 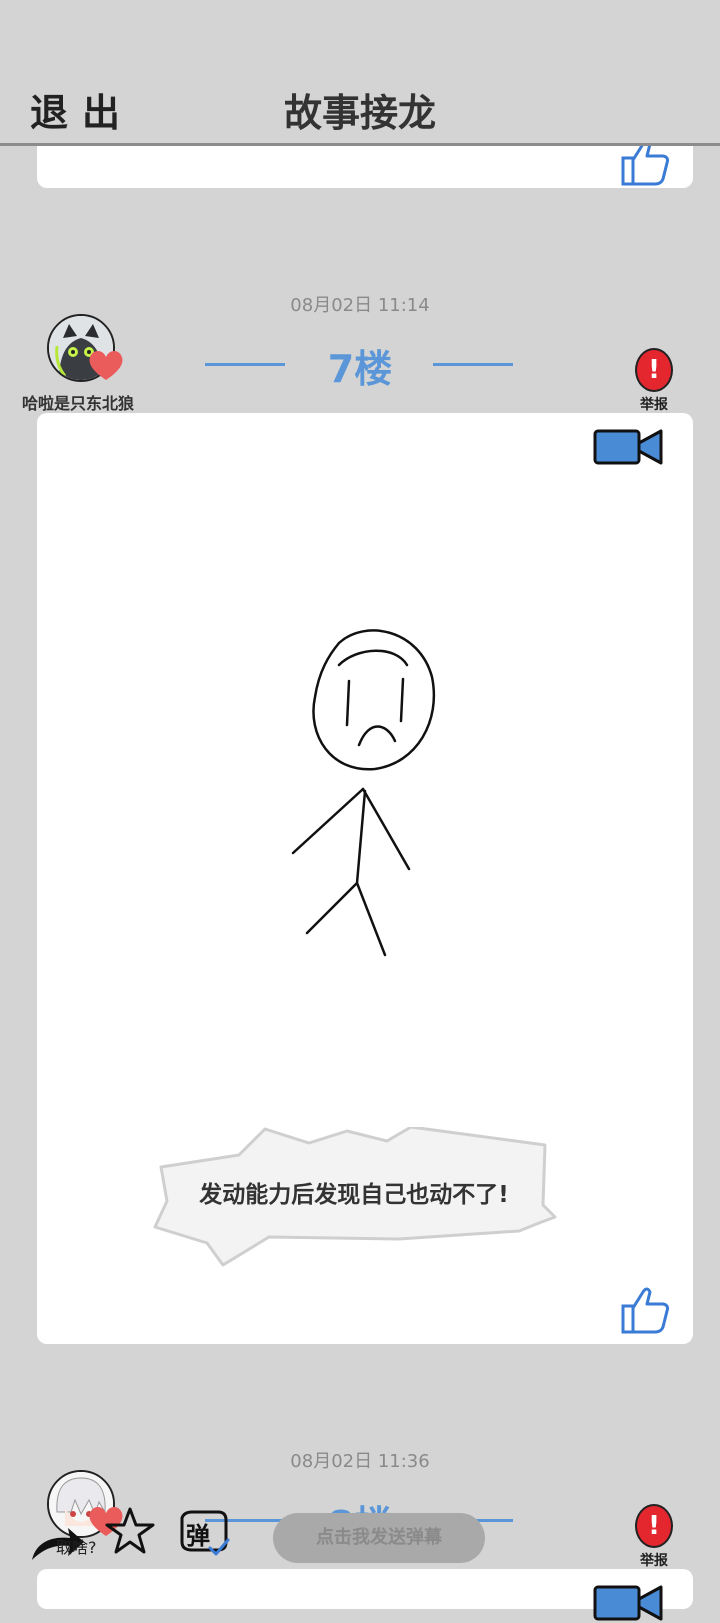 I want to click on page-title: 故事接龙, so click(x=359, y=113).